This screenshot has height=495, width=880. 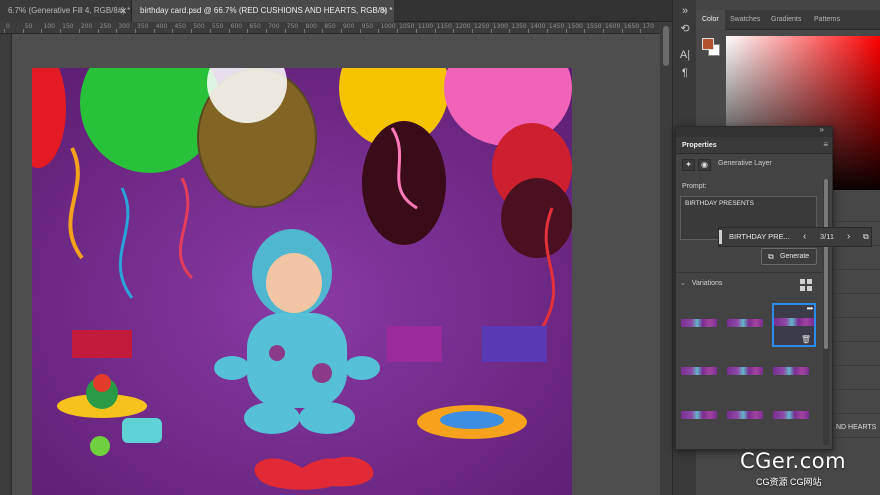 I want to click on tab-swatches: Swatches, so click(x=745, y=20).